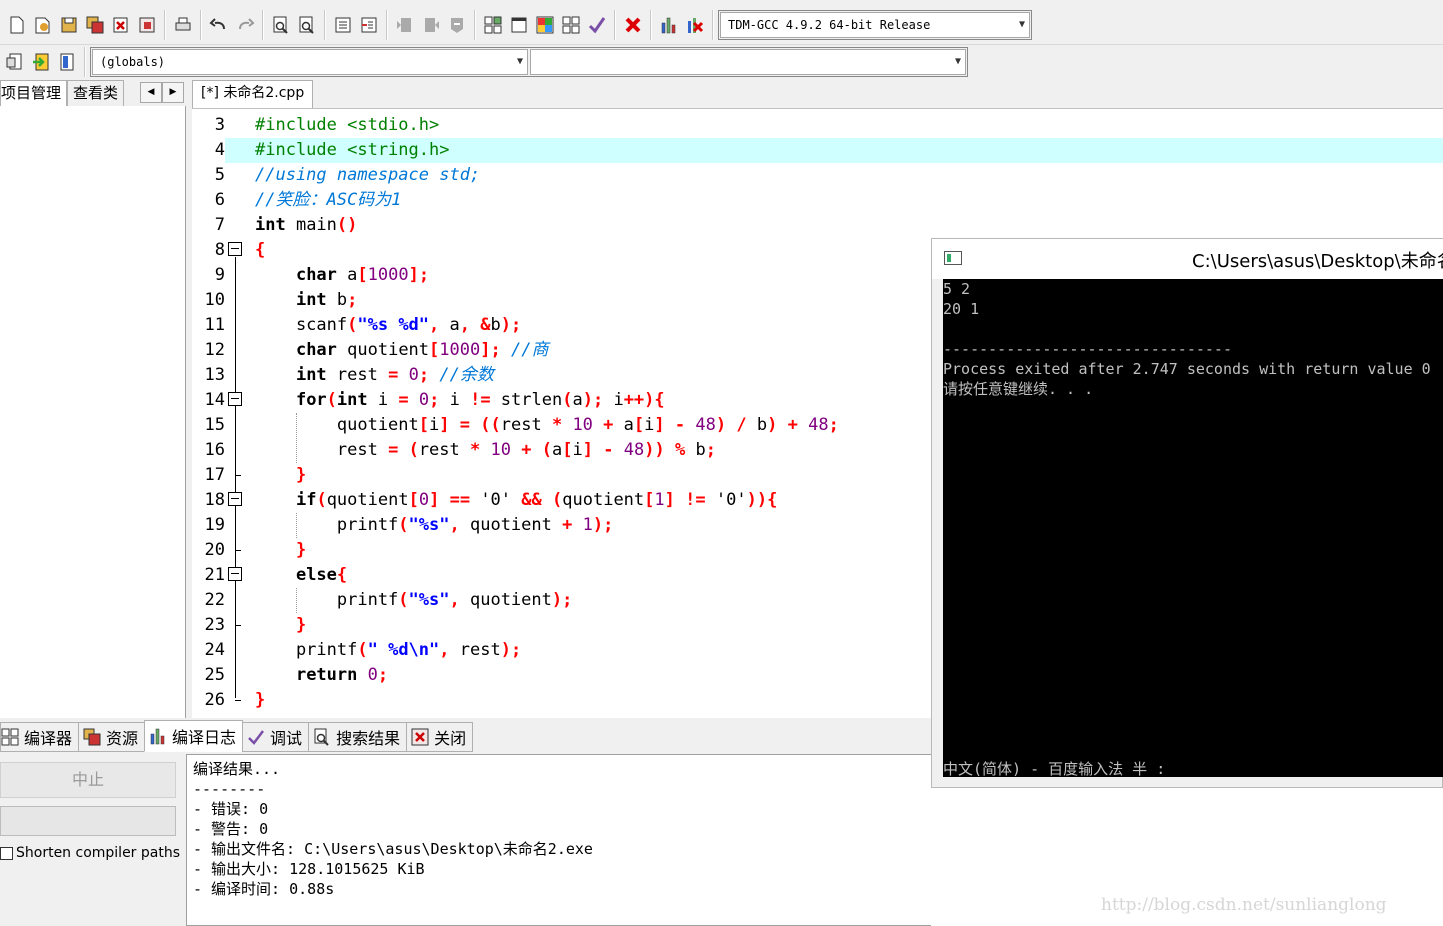 The image size is (1443, 926). I want to click on syntax-check-button, so click(597, 25).